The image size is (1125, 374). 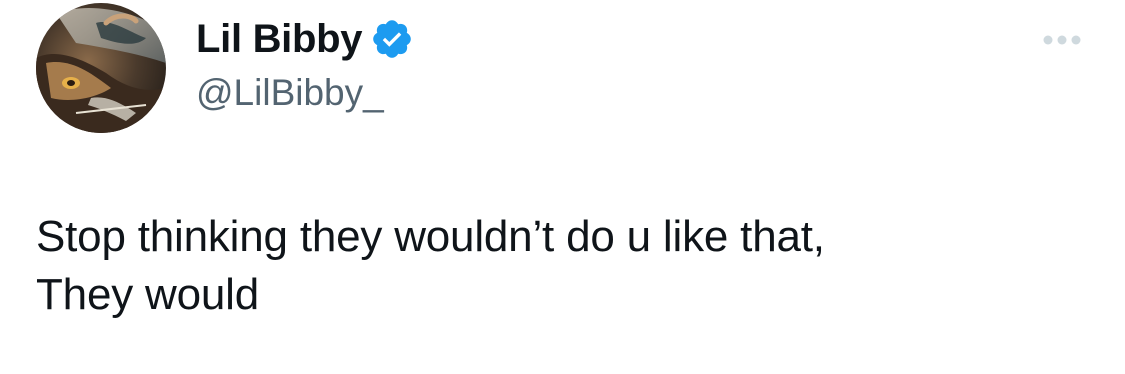 What do you see at coordinates (392, 39) in the screenshot?
I see `verified-badge-icon` at bounding box center [392, 39].